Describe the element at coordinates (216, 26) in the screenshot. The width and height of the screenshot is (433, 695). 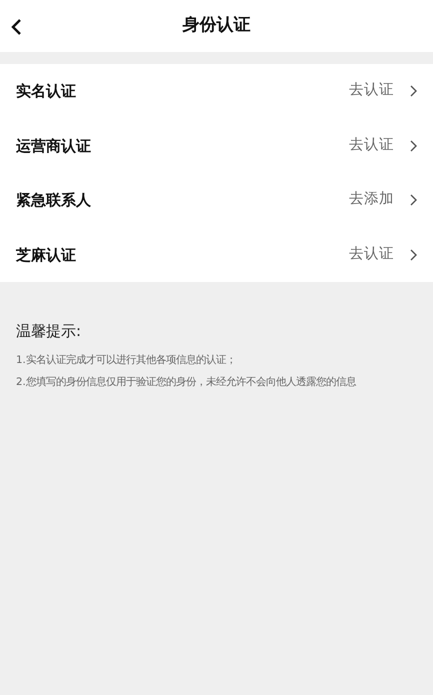
I see `page-title: 身份认证` at that location.